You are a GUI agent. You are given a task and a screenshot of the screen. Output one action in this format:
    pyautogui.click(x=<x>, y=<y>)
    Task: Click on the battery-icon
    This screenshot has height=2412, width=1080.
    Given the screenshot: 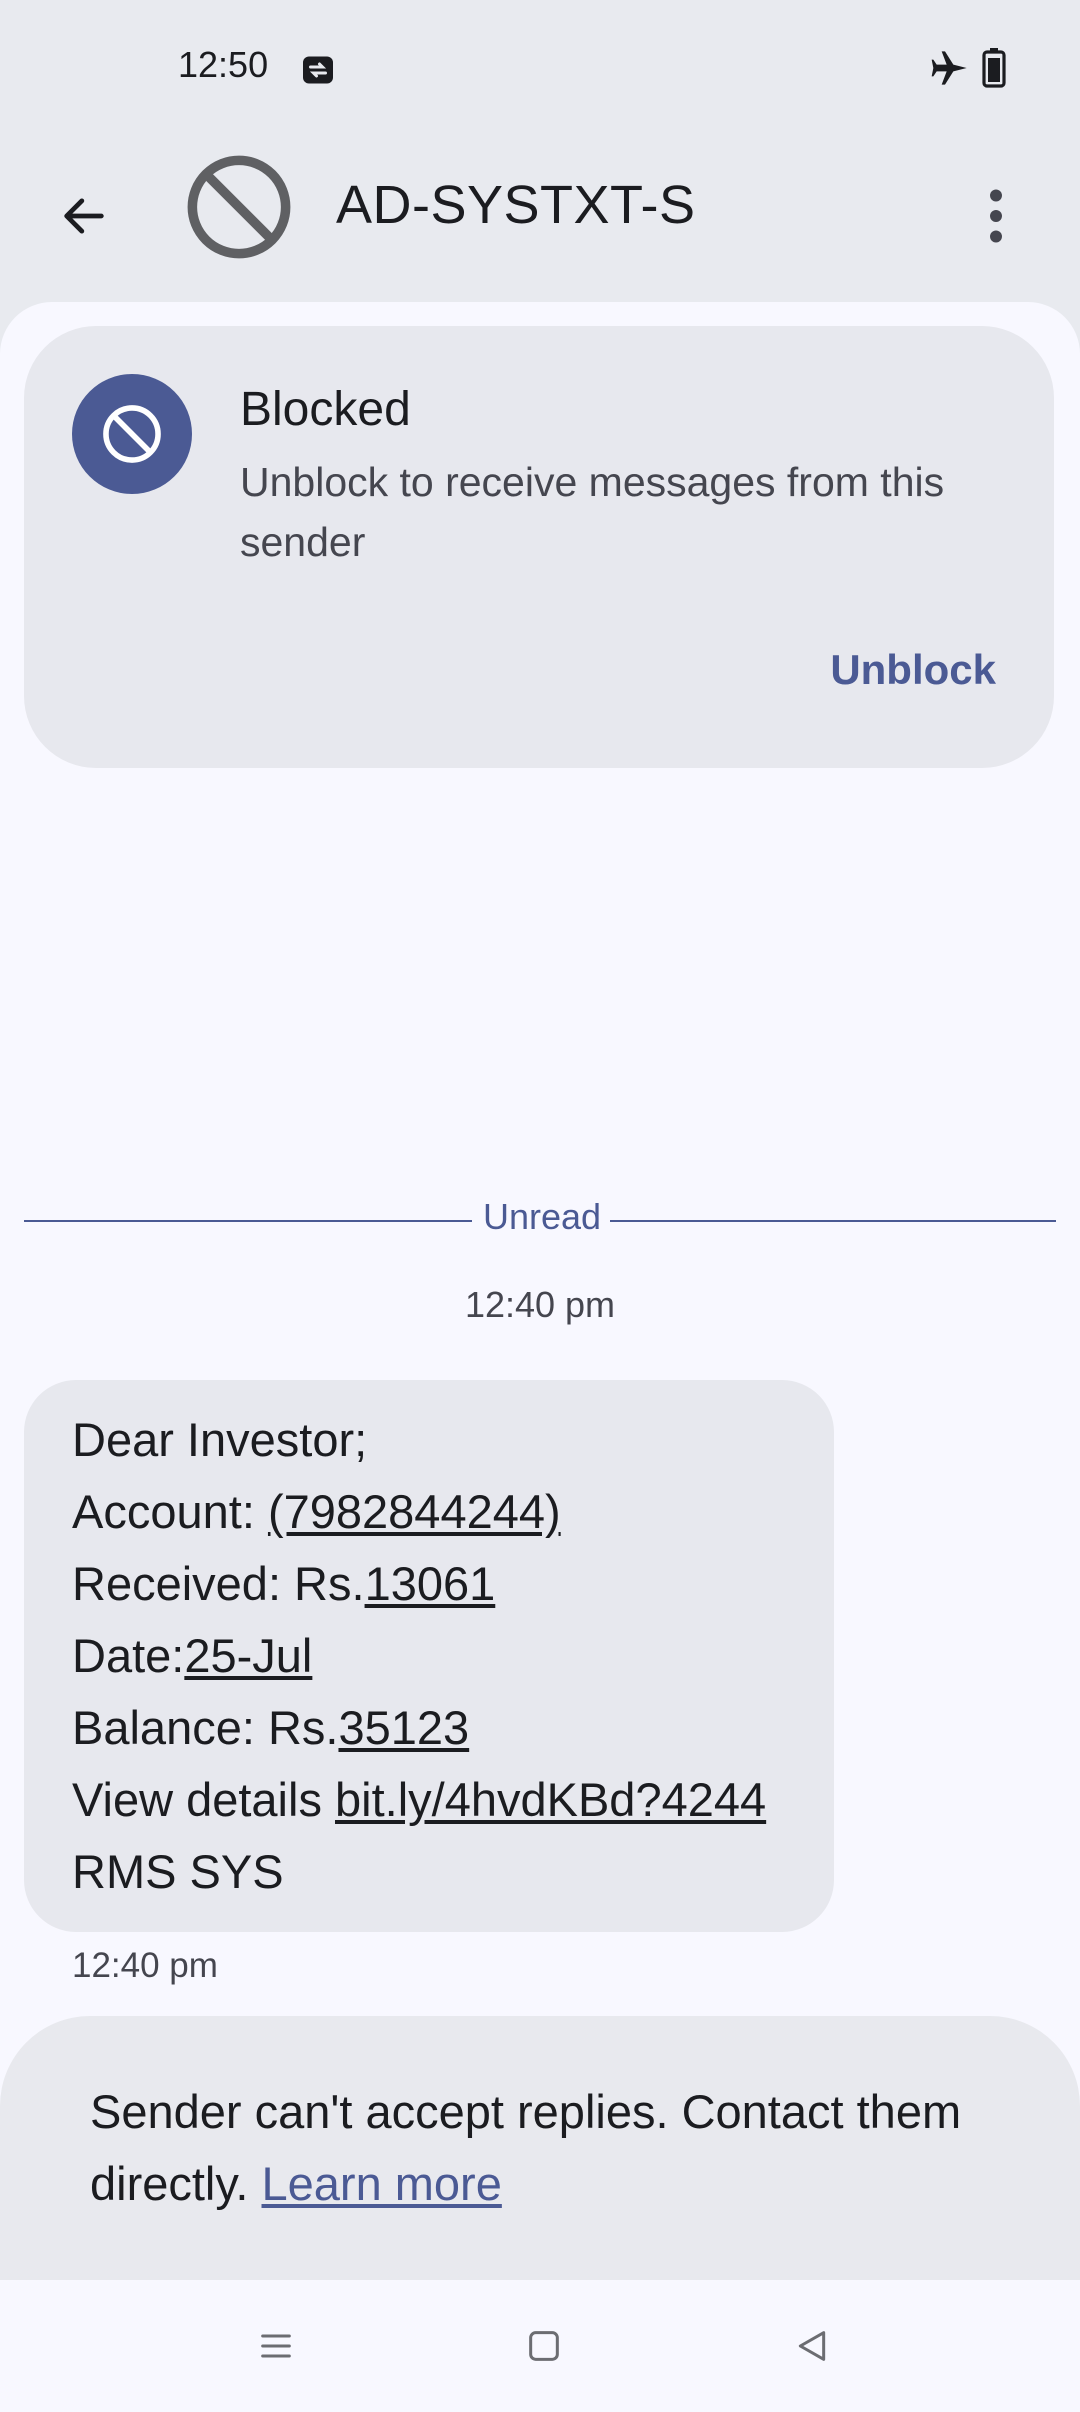 What is the action you would take?
    pyautogui.click(x=994, y=68)
    